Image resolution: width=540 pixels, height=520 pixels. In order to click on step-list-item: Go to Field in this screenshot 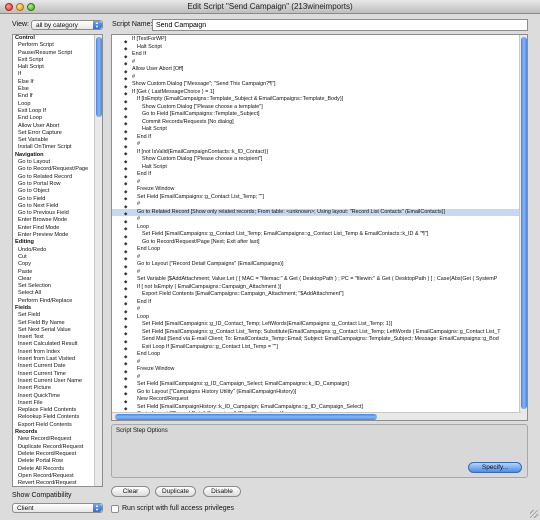, I will do `click(54, 199)`.